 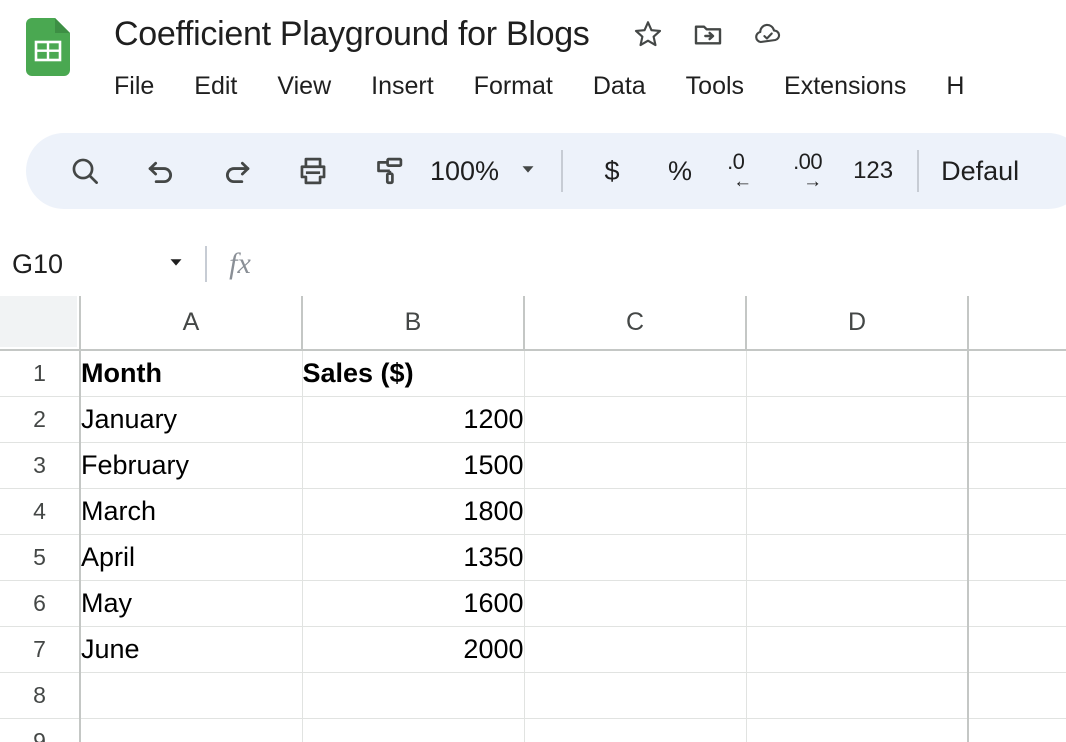 I want to click on row-header-3: 3, so click(x=40, y=465).